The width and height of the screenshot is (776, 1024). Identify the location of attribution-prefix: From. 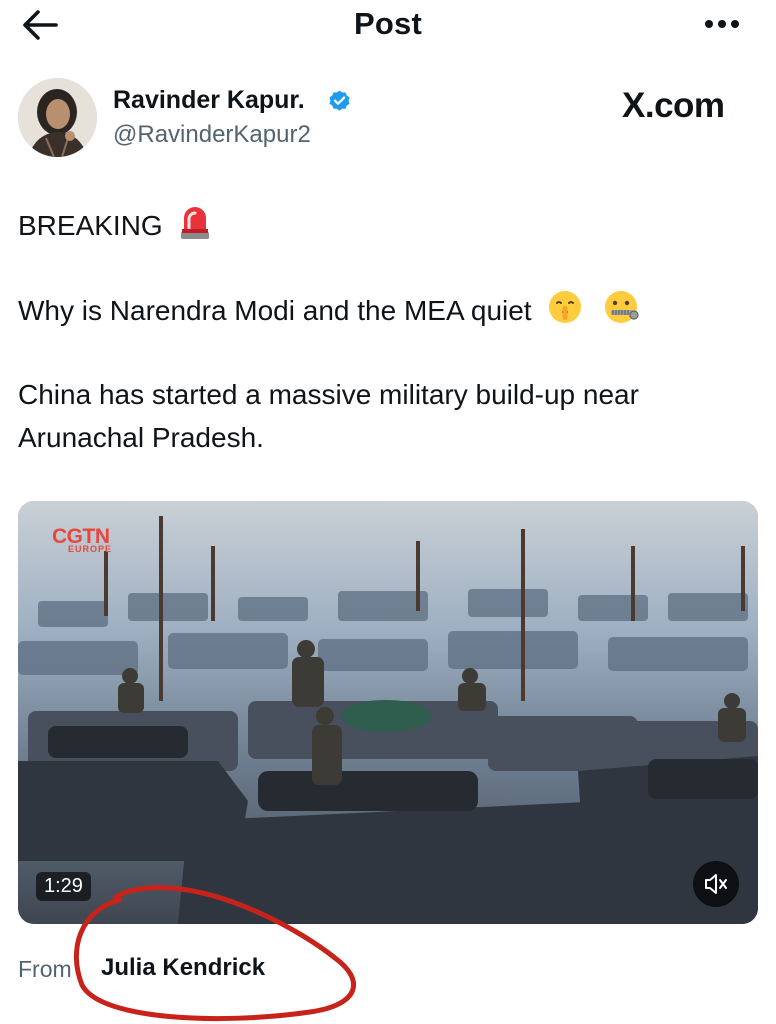
(45, 969).